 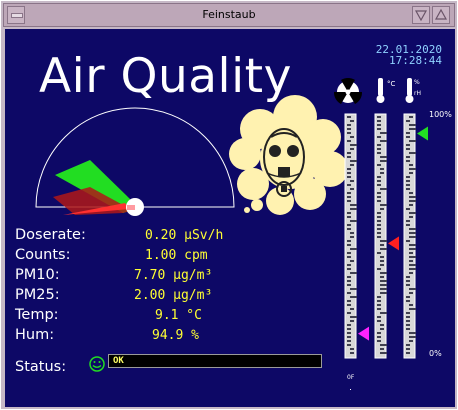 What do you see at coordinates (440, 114) in the screenshot?
I see `bar-max-label: 100%` at bounding box center [440, 114].